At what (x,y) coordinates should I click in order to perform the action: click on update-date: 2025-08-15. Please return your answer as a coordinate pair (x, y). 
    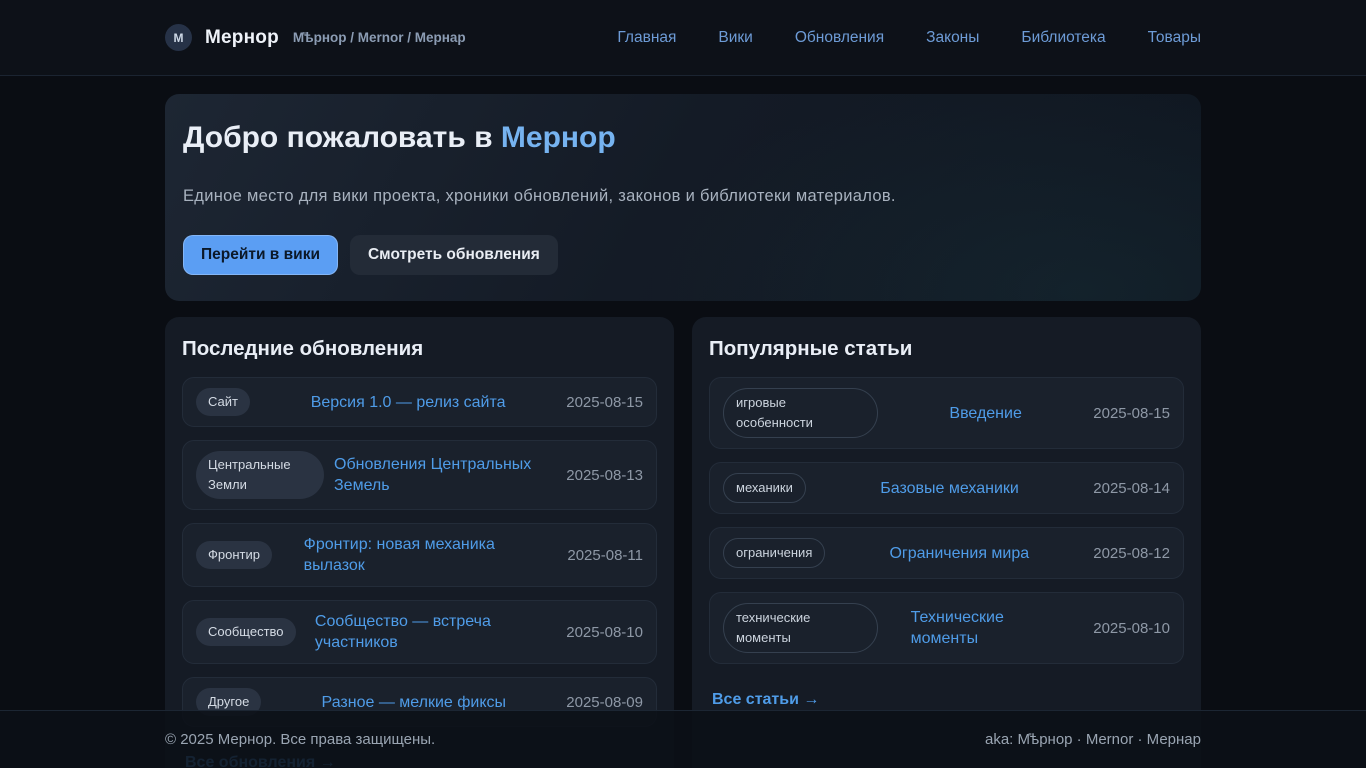
    Looking at the image, I should click on (604, 402).